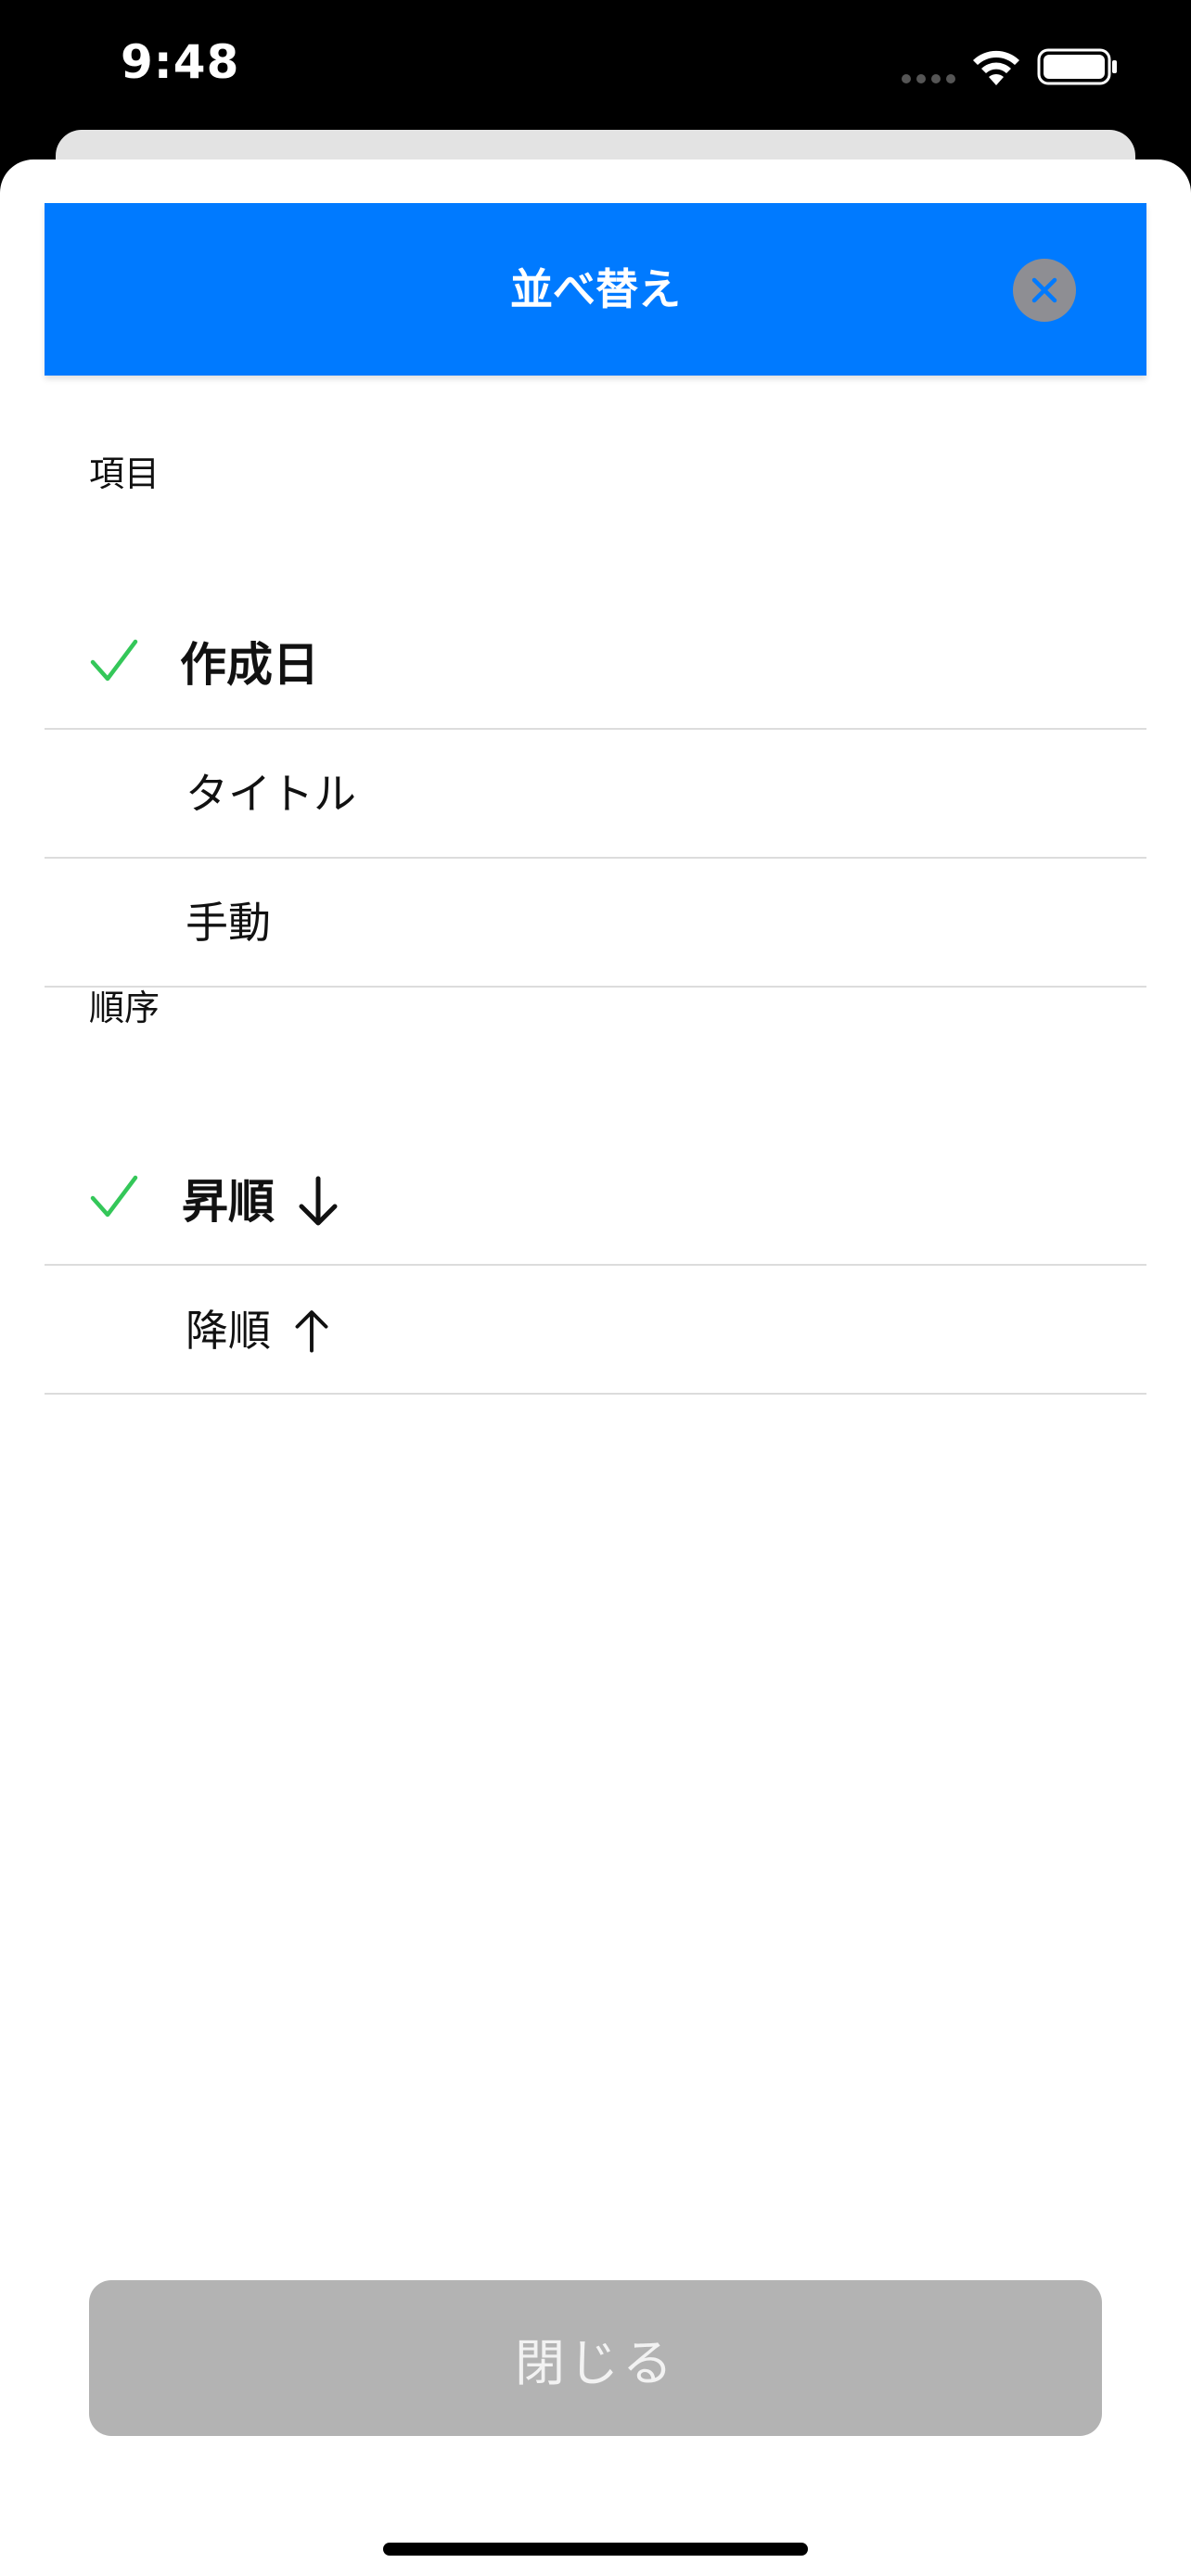 The height and width of the screenshot is (2576, 1191). I want to click on status-time: 9:48, so click(180, 62).